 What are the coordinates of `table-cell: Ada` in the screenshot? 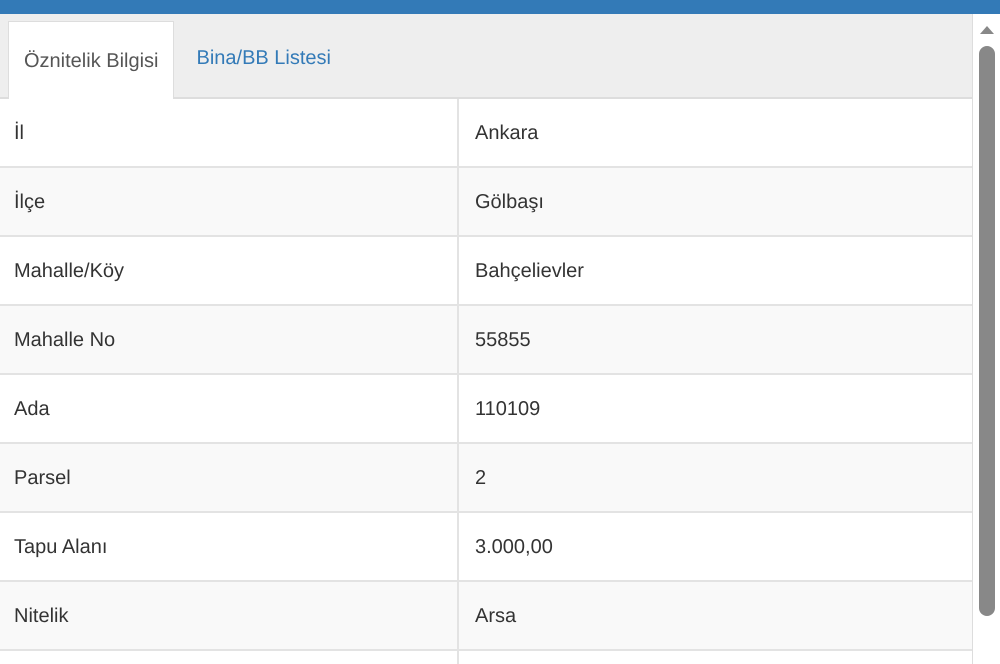 It's located at (229, 408).